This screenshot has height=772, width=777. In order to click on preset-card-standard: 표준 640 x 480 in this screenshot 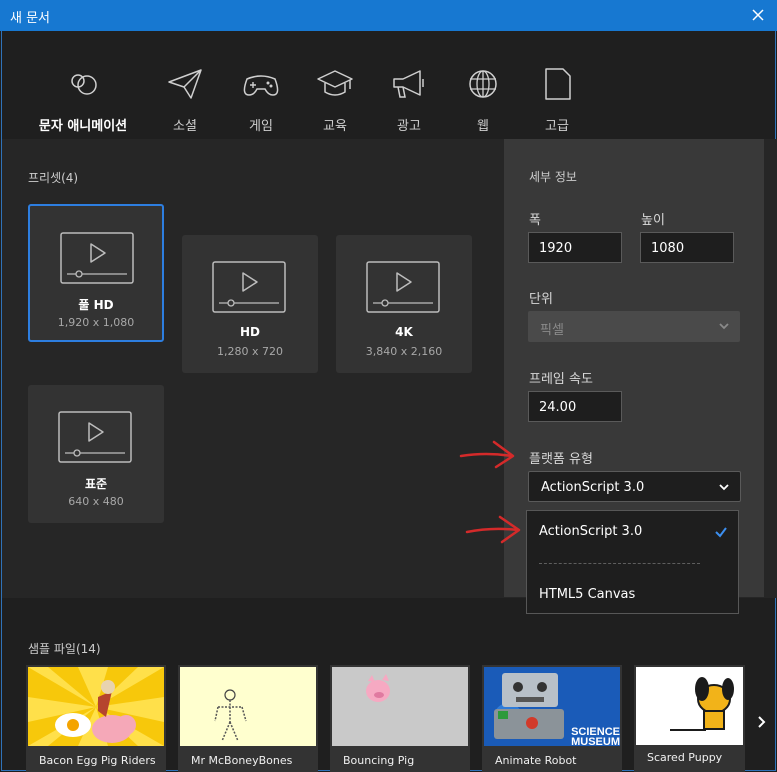, I will do `click(96, 454)`.